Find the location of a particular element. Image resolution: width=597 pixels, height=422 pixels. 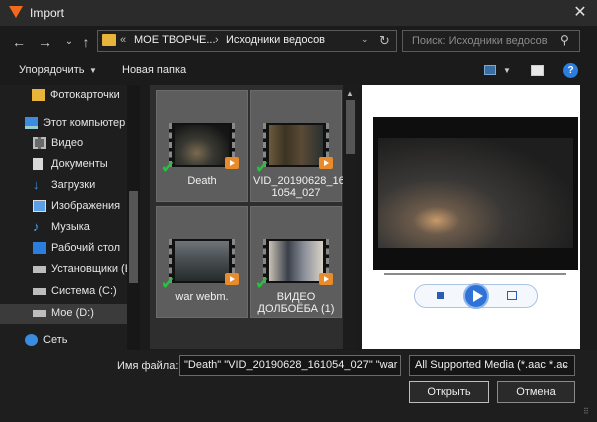

preview-pane-icon is located at coordinates (537, 70).